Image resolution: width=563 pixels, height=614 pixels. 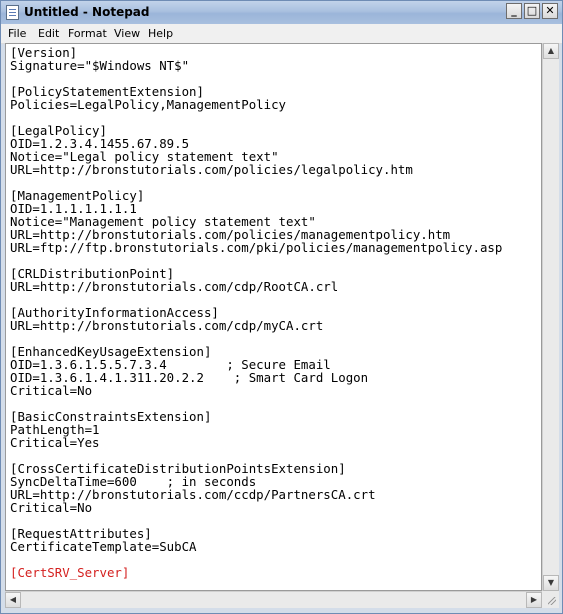 I want to click on notepad-icon, so click(x=12, y=12).